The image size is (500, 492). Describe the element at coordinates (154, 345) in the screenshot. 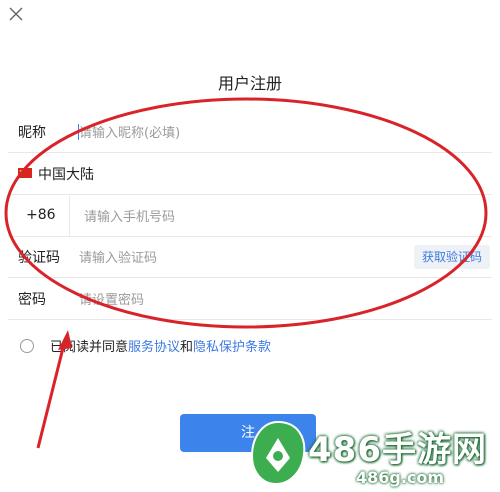

I see `service-agreement-link: 服务协议` at that location.